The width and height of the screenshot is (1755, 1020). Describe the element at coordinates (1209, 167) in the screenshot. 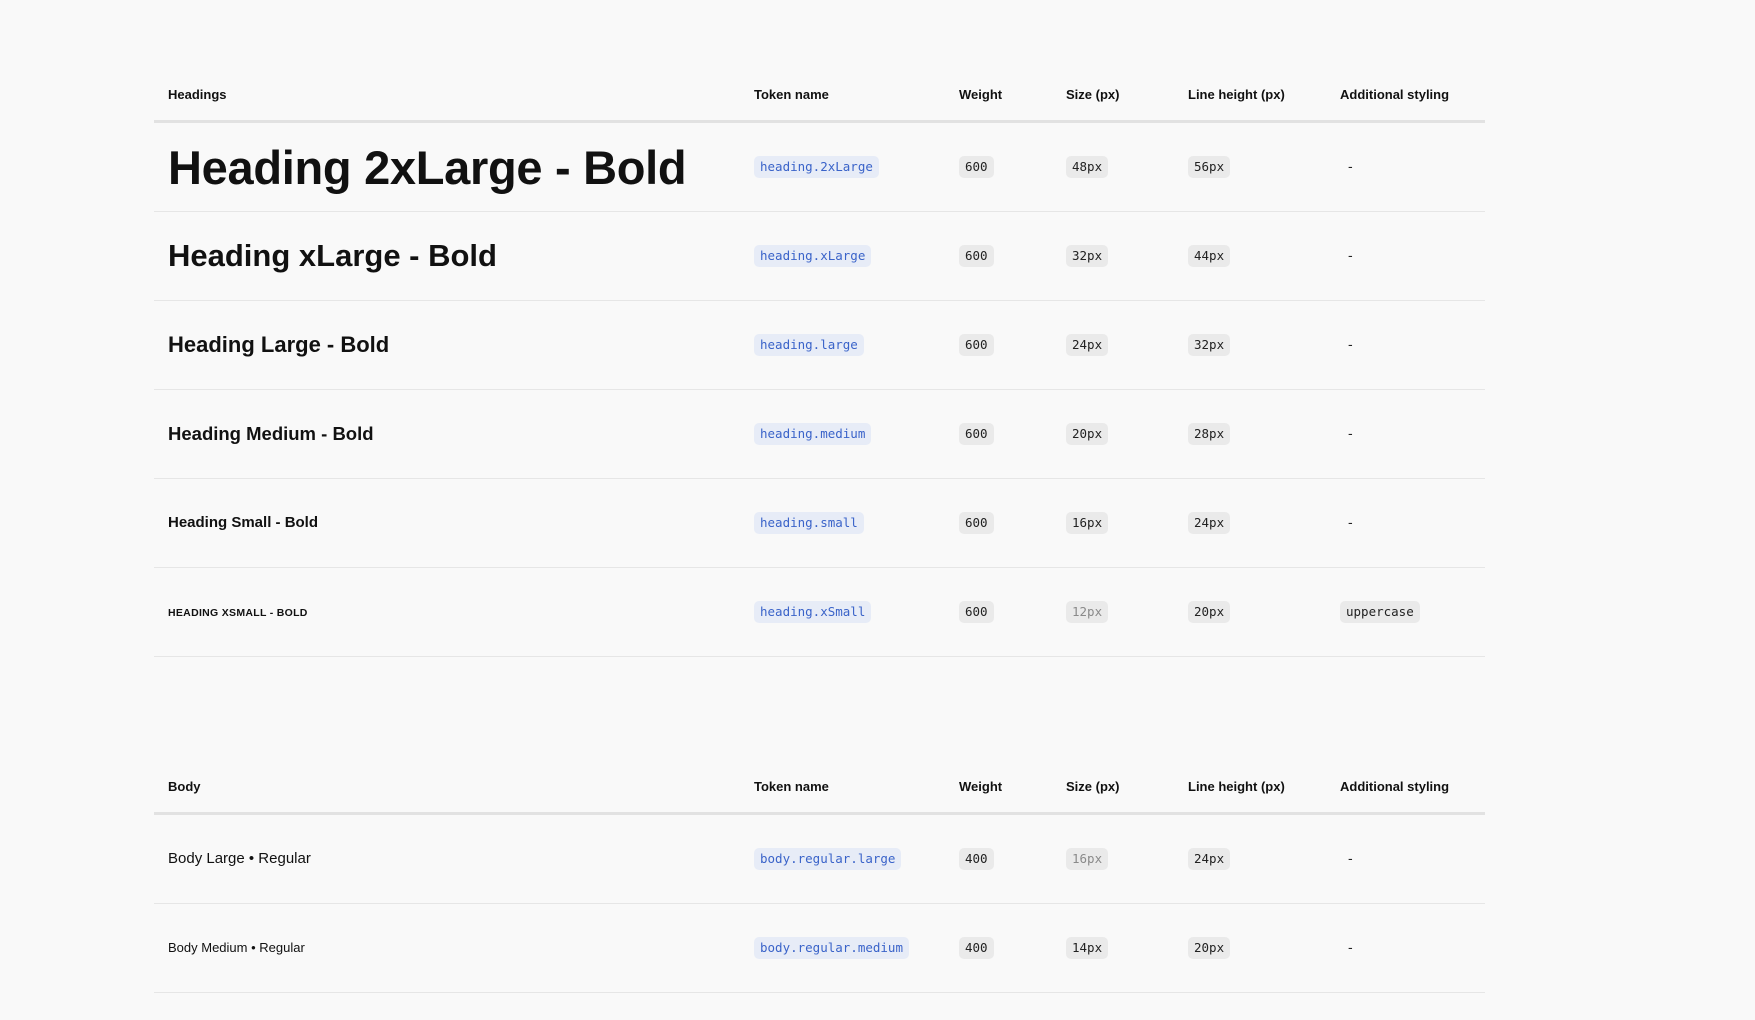

I see `line-height-chip: 56px` at that location.